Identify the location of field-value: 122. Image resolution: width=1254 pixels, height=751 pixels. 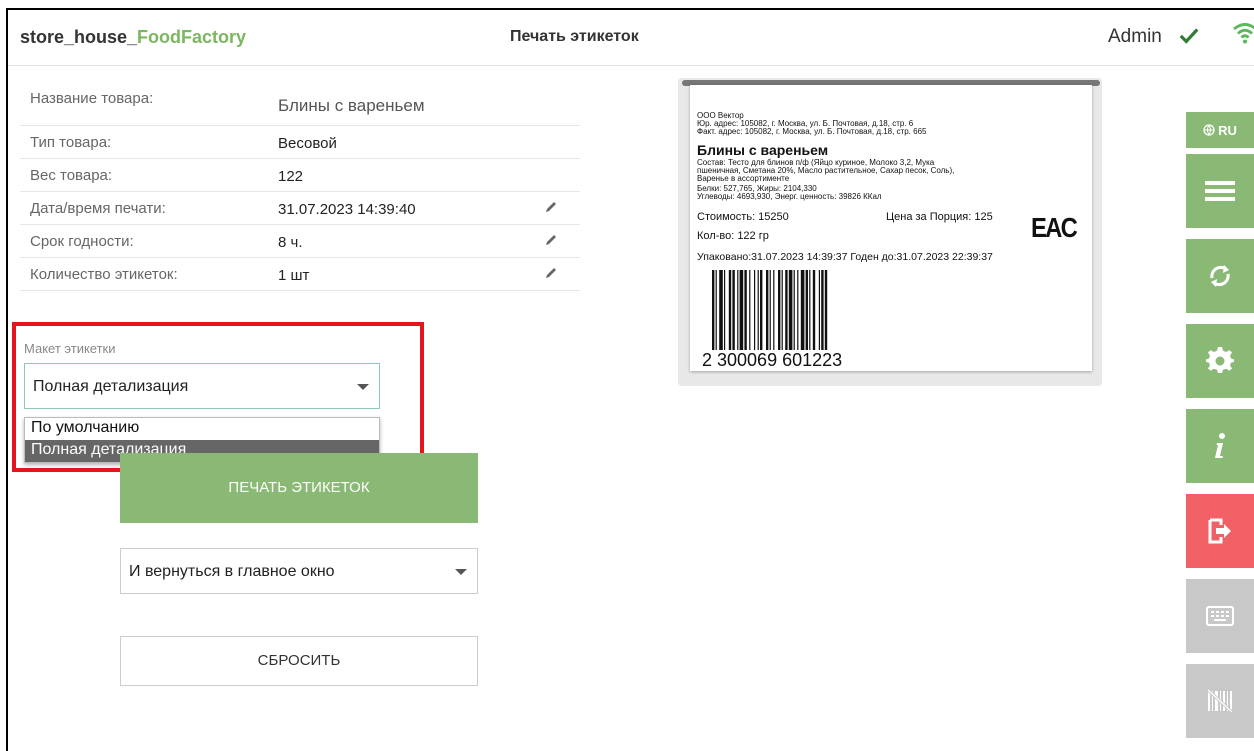
(291, 176).